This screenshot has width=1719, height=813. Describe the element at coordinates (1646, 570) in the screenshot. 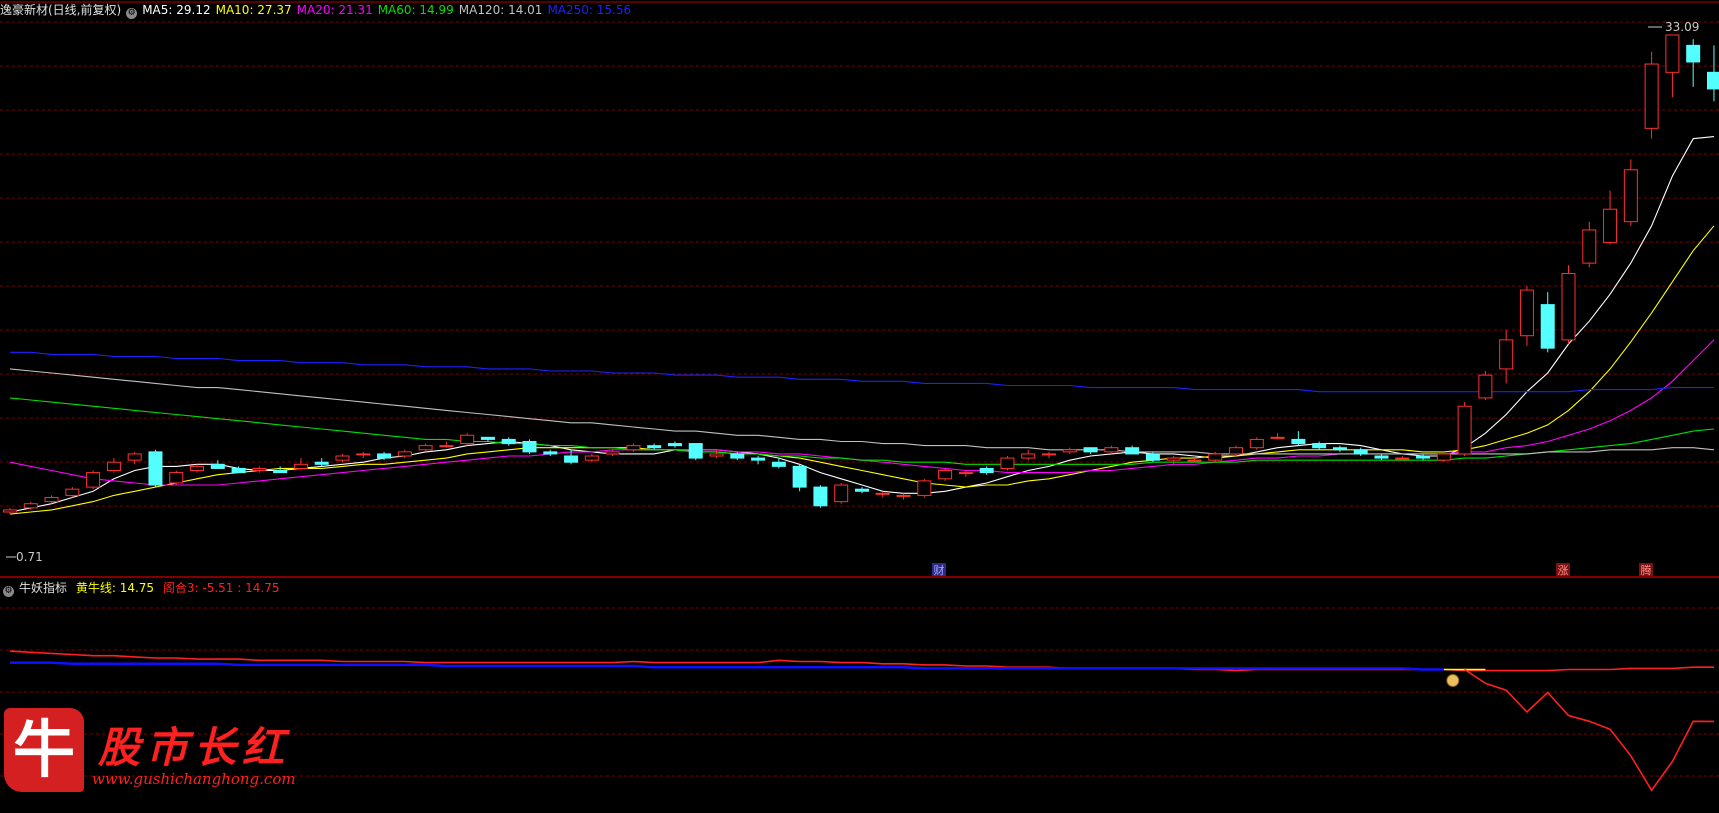

I see `event-label-teng: 腾` at that location.